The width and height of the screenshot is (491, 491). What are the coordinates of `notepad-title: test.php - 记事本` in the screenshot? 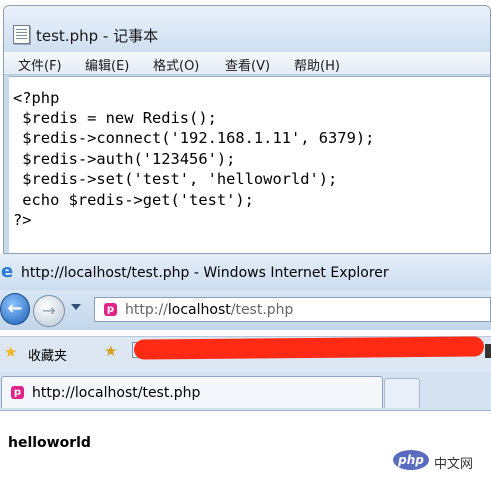 It's located at (97, 36).